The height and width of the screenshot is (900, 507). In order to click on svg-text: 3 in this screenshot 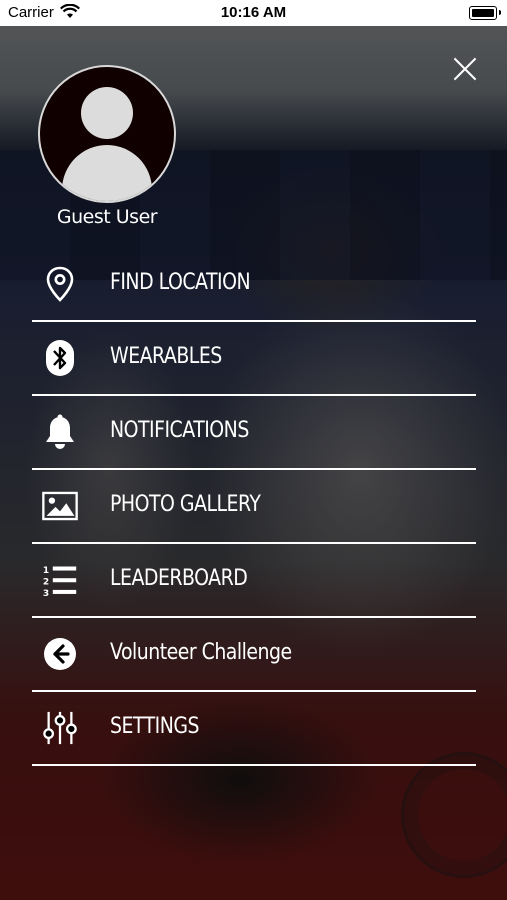, I will do `click(46, 594)`.